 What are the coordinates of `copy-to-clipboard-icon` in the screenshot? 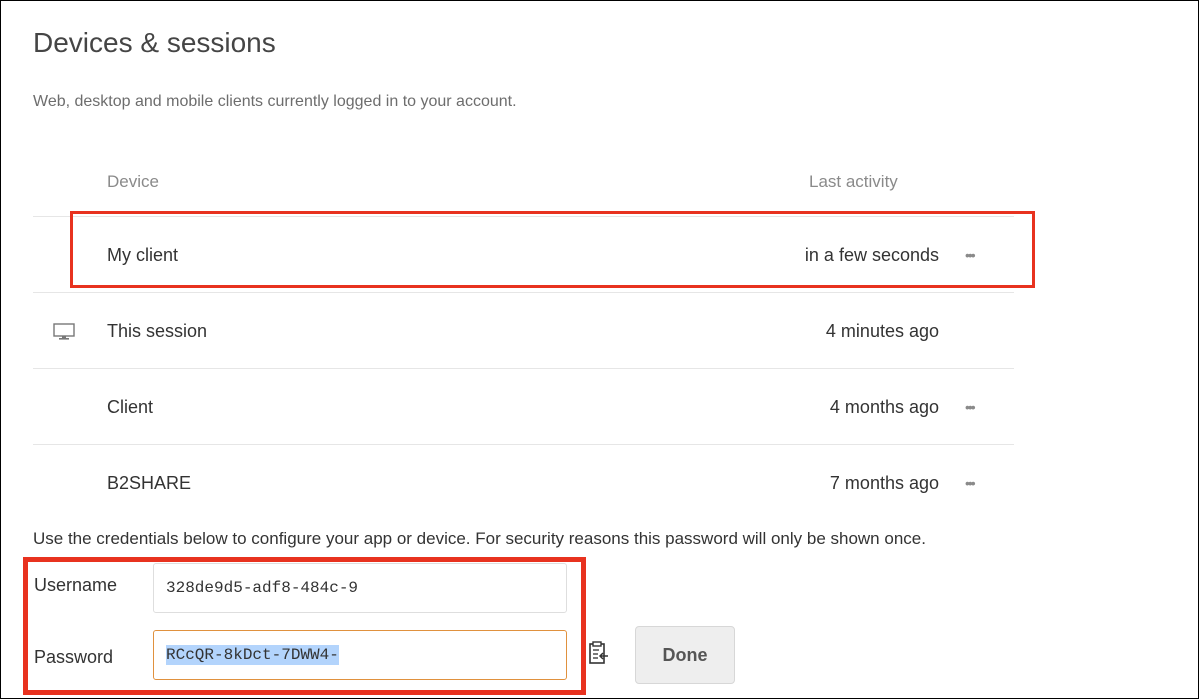 It's located at (599, 653).